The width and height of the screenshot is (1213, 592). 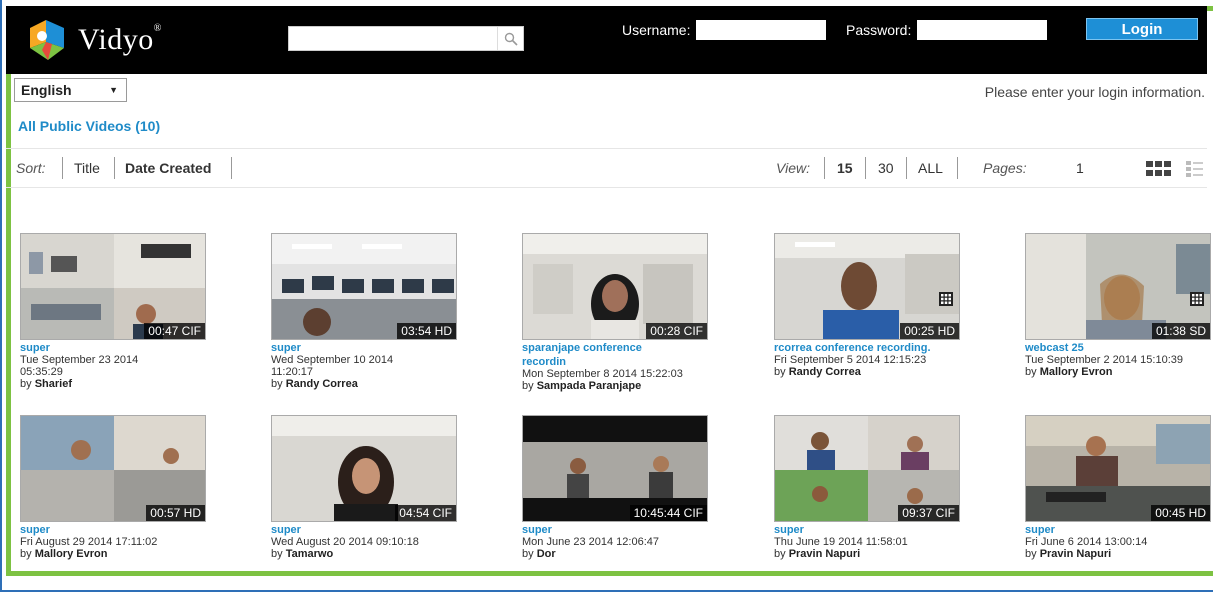 What do you see at coordinates (617, 362) in the screenshot?
I see `video-title-line2: recordin` at bounding box center [617, 362].